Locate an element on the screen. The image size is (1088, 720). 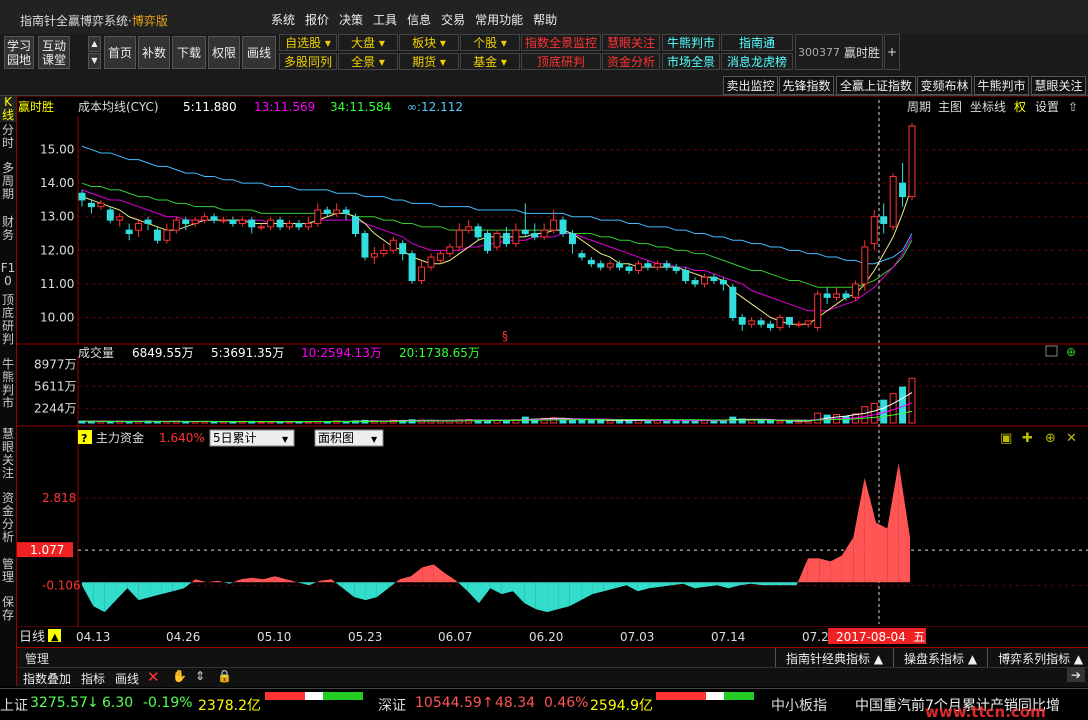
scroll-up-arrow: ▲ is located at coordinates (94, 44).